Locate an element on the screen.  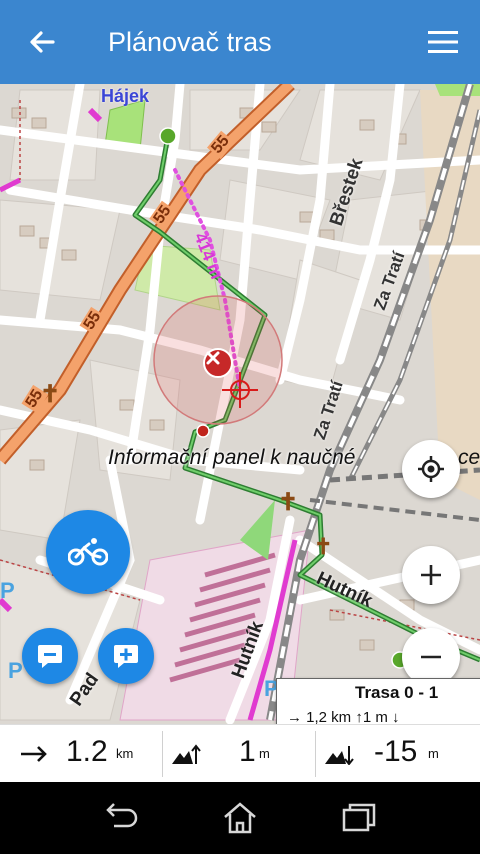
minus-icon is located at coordinates (431, 657).